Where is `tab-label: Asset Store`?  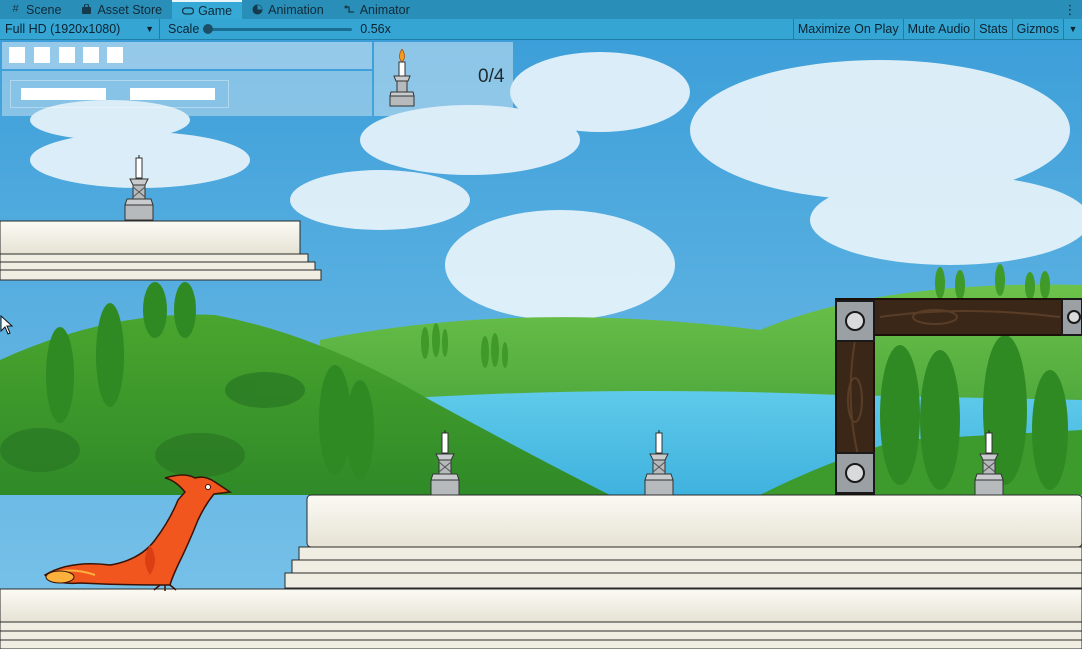 tab-label: Asset Store is located at coordinates (130, 9).